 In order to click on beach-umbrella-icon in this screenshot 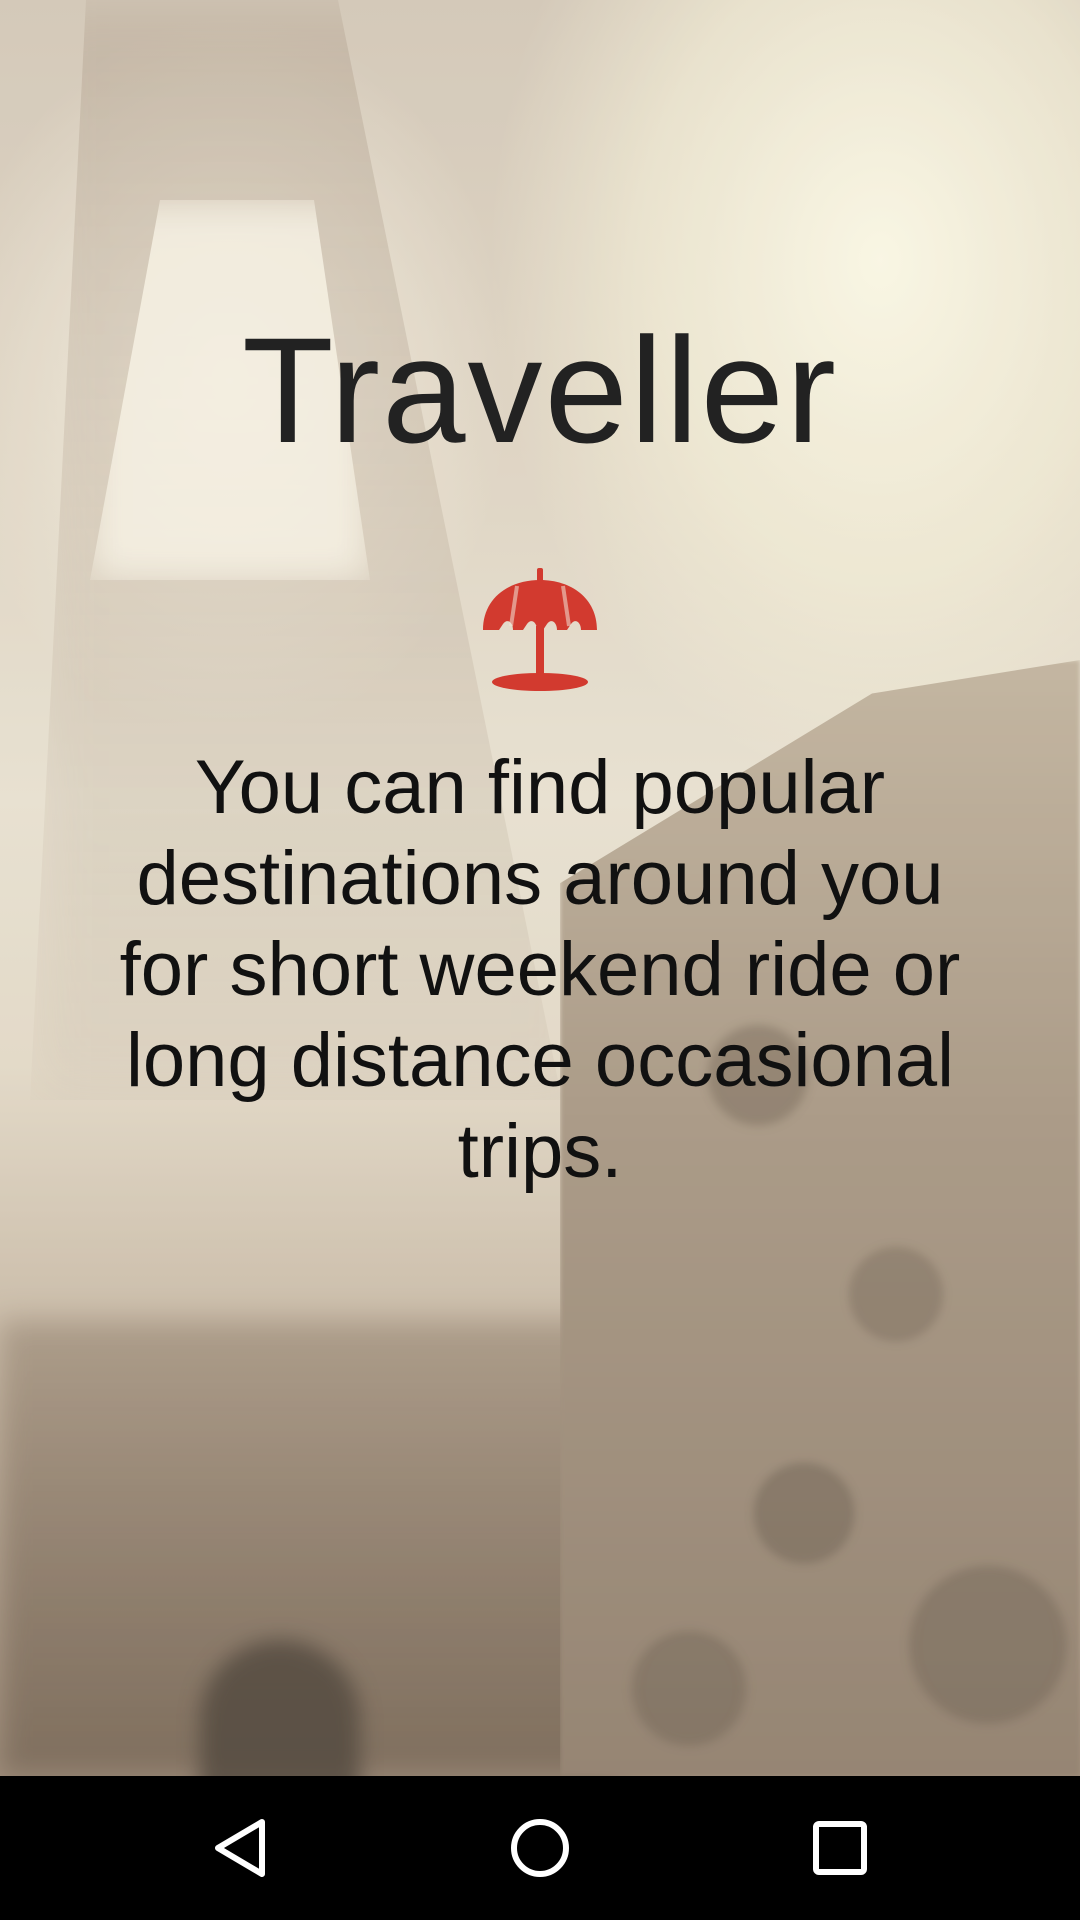, I will do `click(540, 630)`.